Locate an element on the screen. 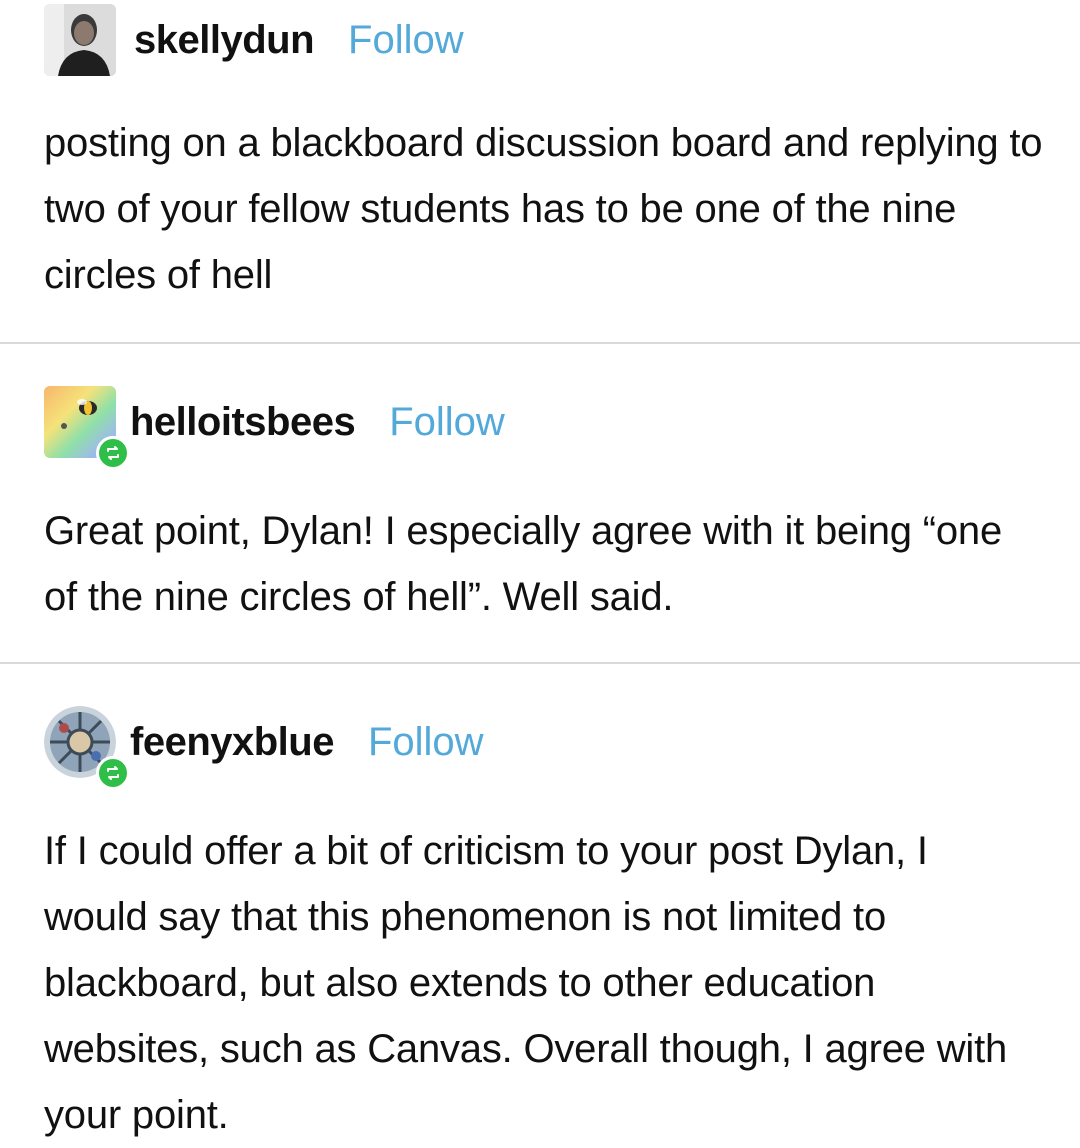 This screenshot has height=1148, width=1080. post-header: skellydun Follow is located at coordinates (254, 40).